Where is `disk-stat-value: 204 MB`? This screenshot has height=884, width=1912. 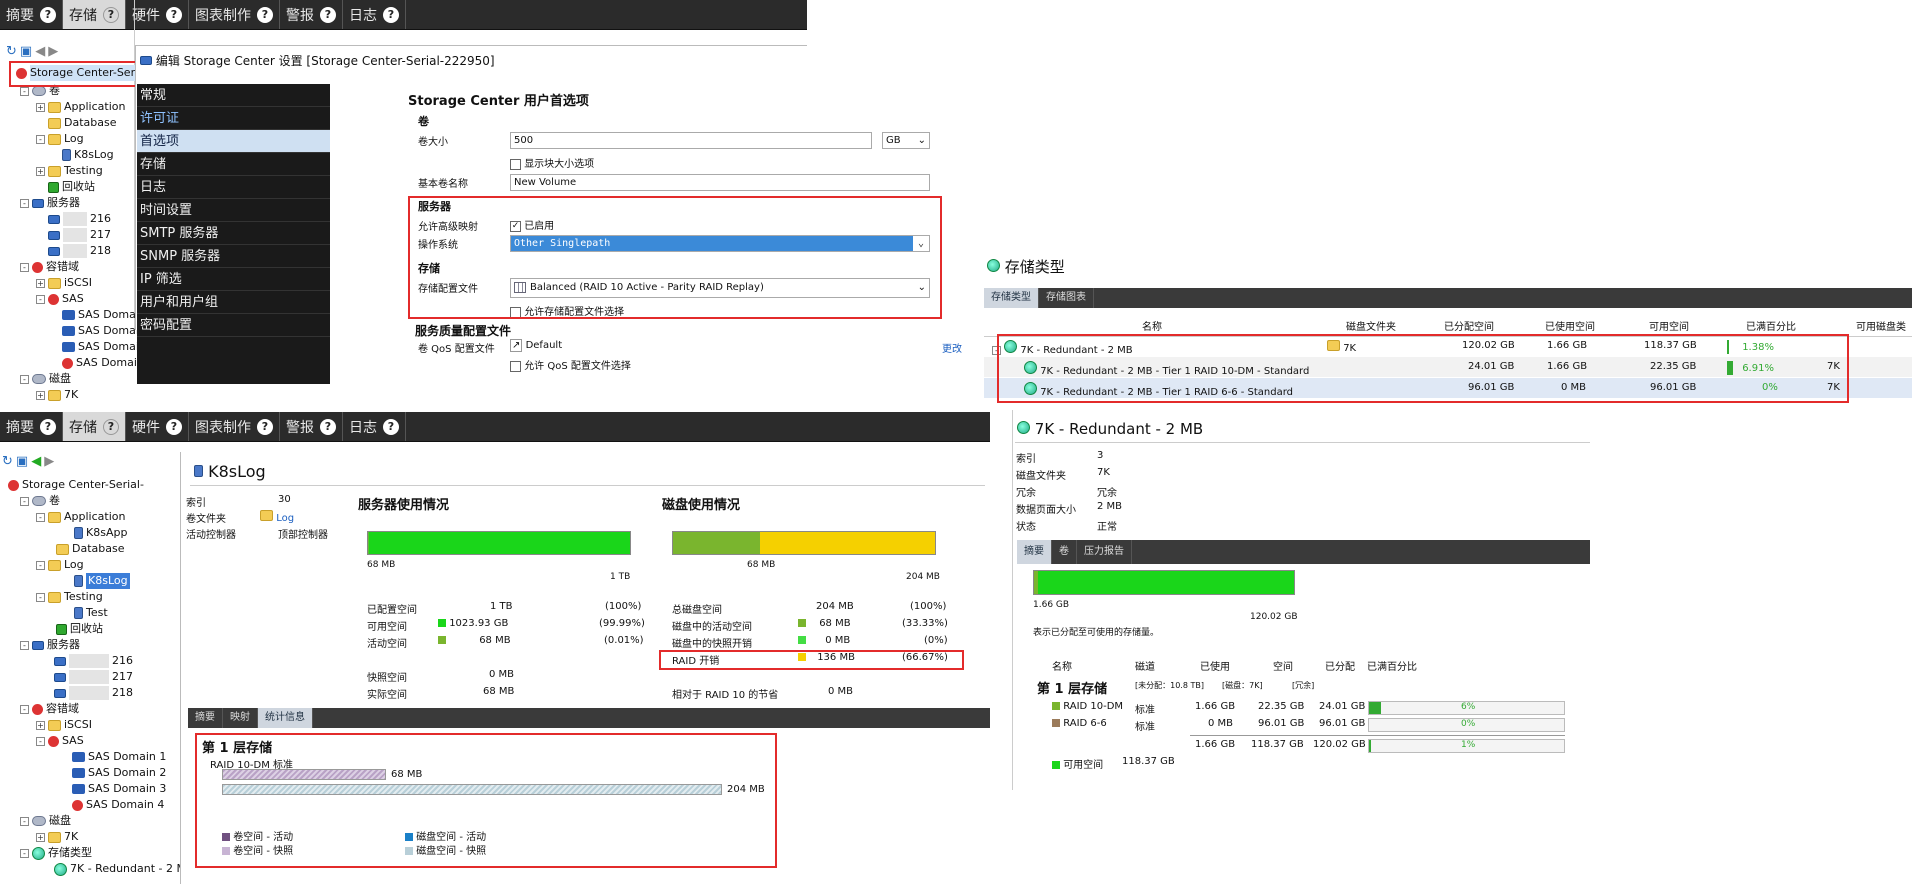
disk-stat-value: 204 MB is located at coordinates (835, 606).